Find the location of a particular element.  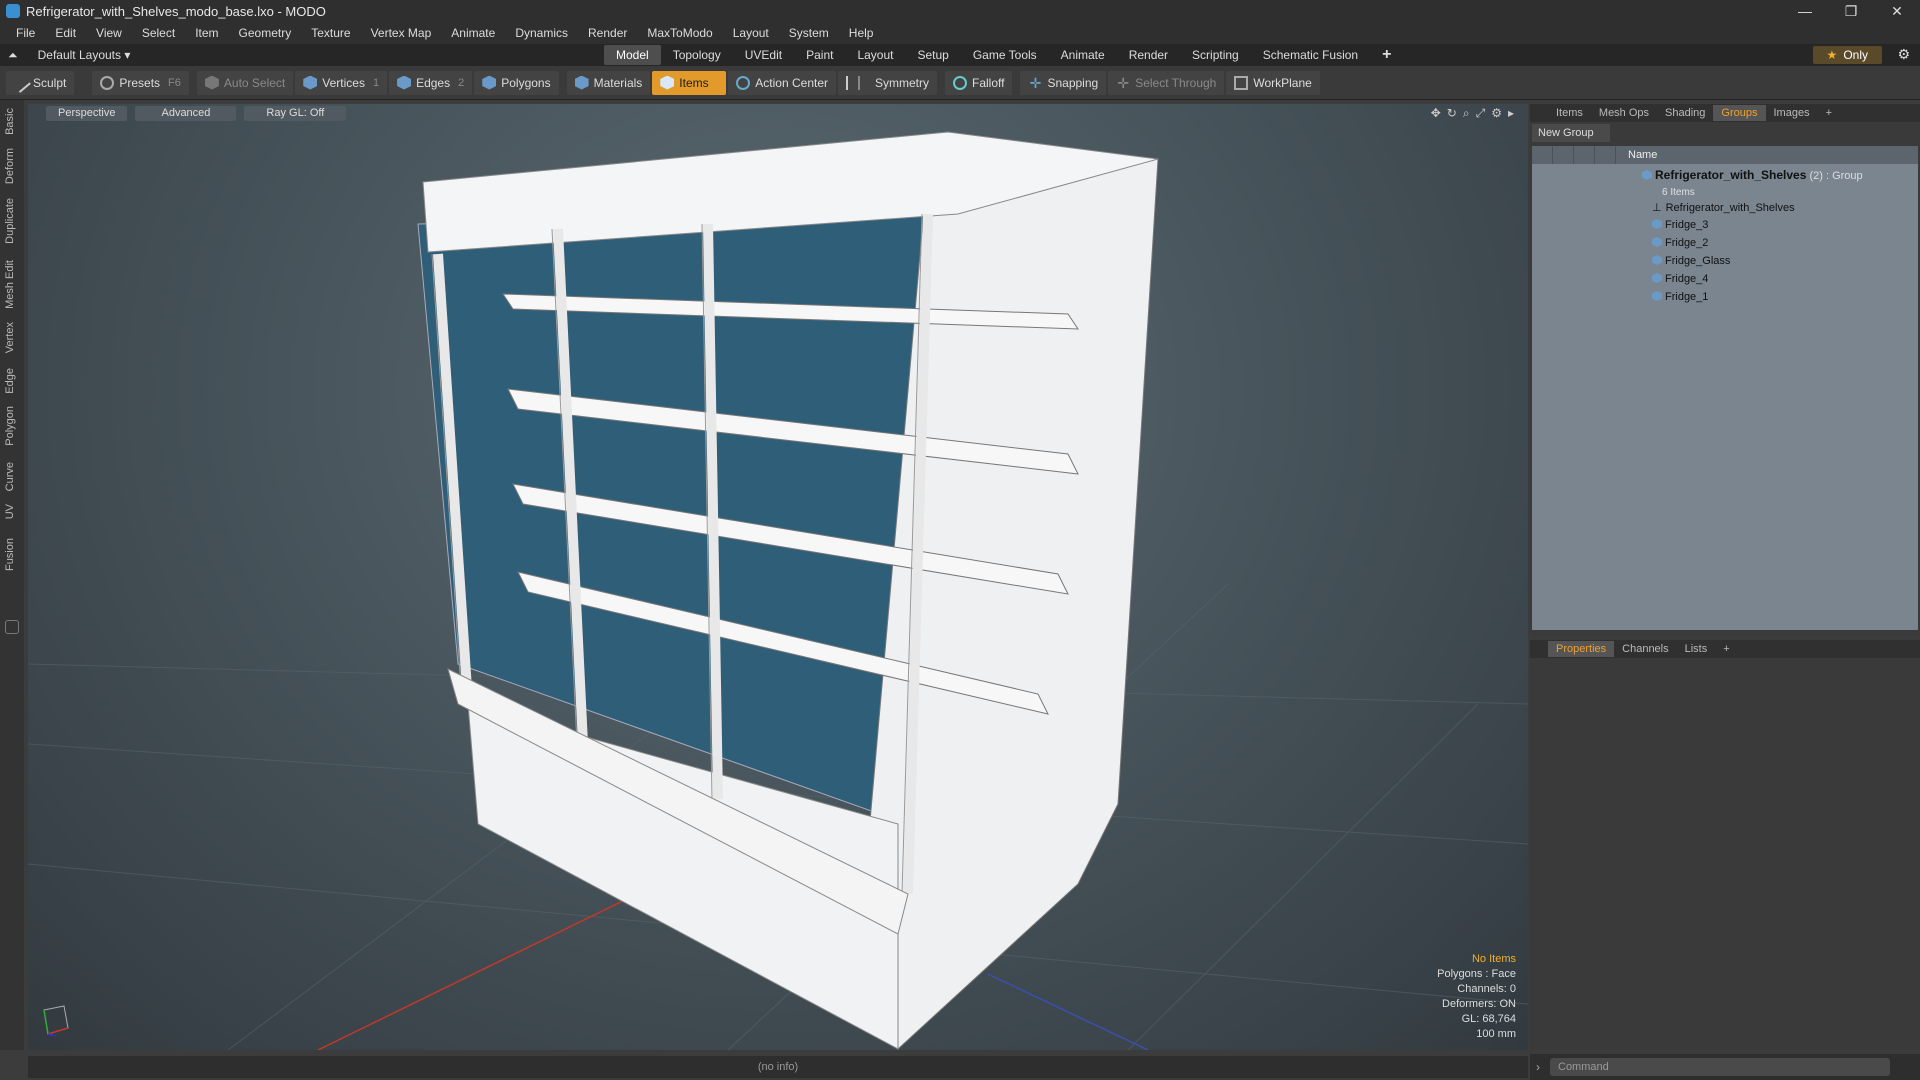

workplane-button: WorkPlane is located at coordinates (1273, 82).